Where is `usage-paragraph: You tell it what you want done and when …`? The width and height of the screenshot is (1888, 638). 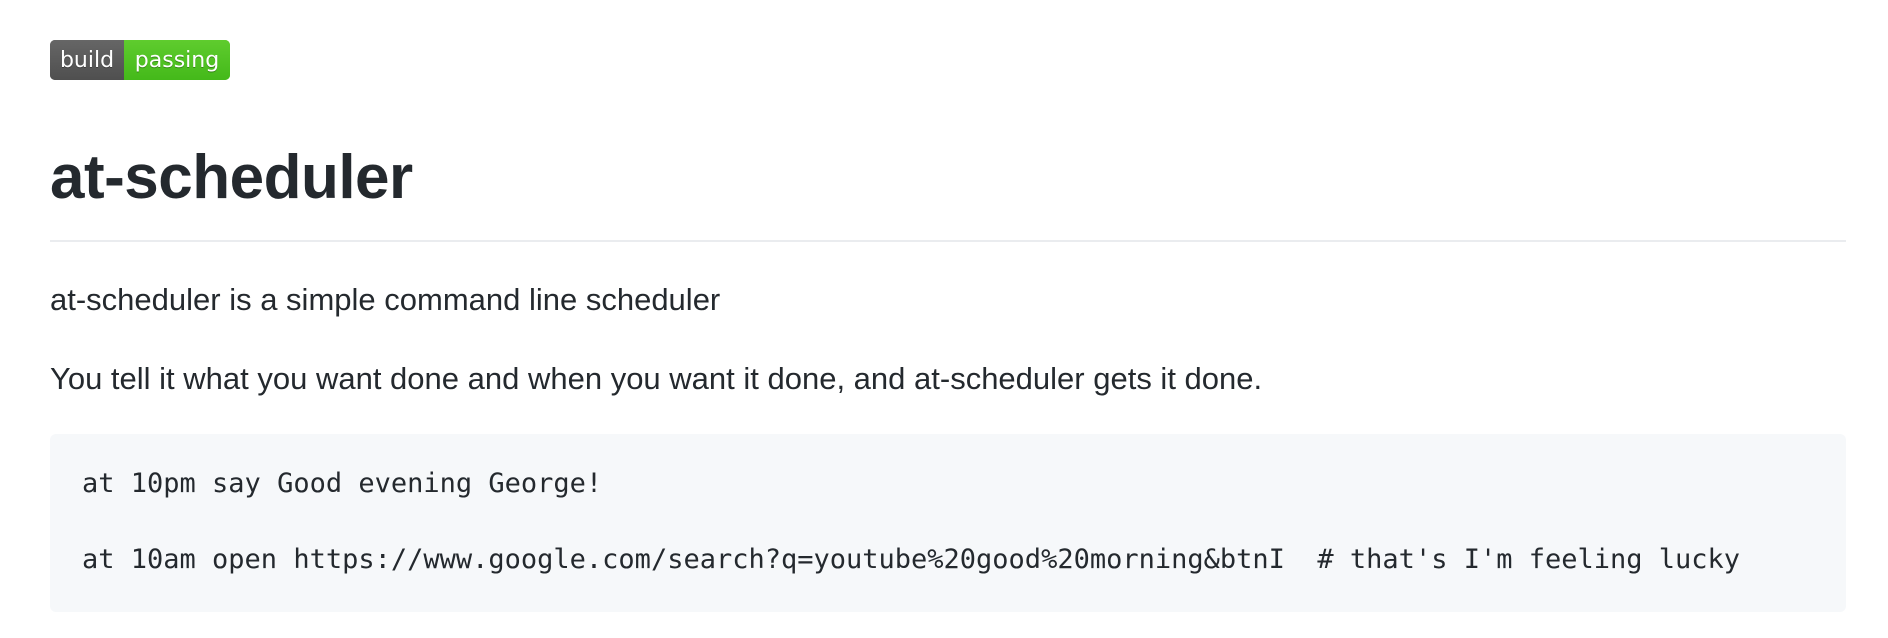
usage-paragraph: You tell it what you want done and when … is located at coordinates (656, 378).